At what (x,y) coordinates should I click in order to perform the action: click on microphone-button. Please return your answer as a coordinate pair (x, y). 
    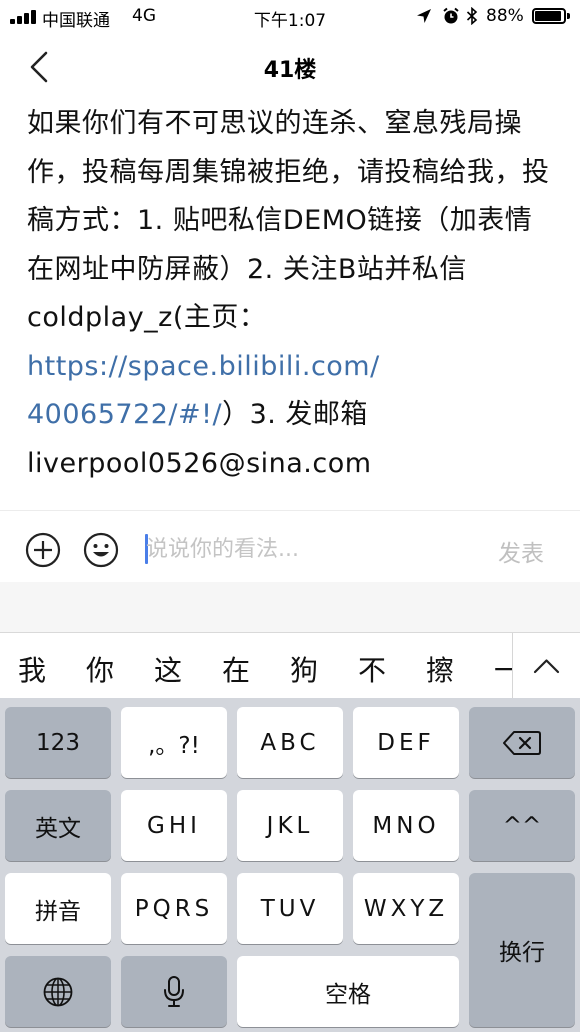
    Looking at the image, I should click on (174, 991).